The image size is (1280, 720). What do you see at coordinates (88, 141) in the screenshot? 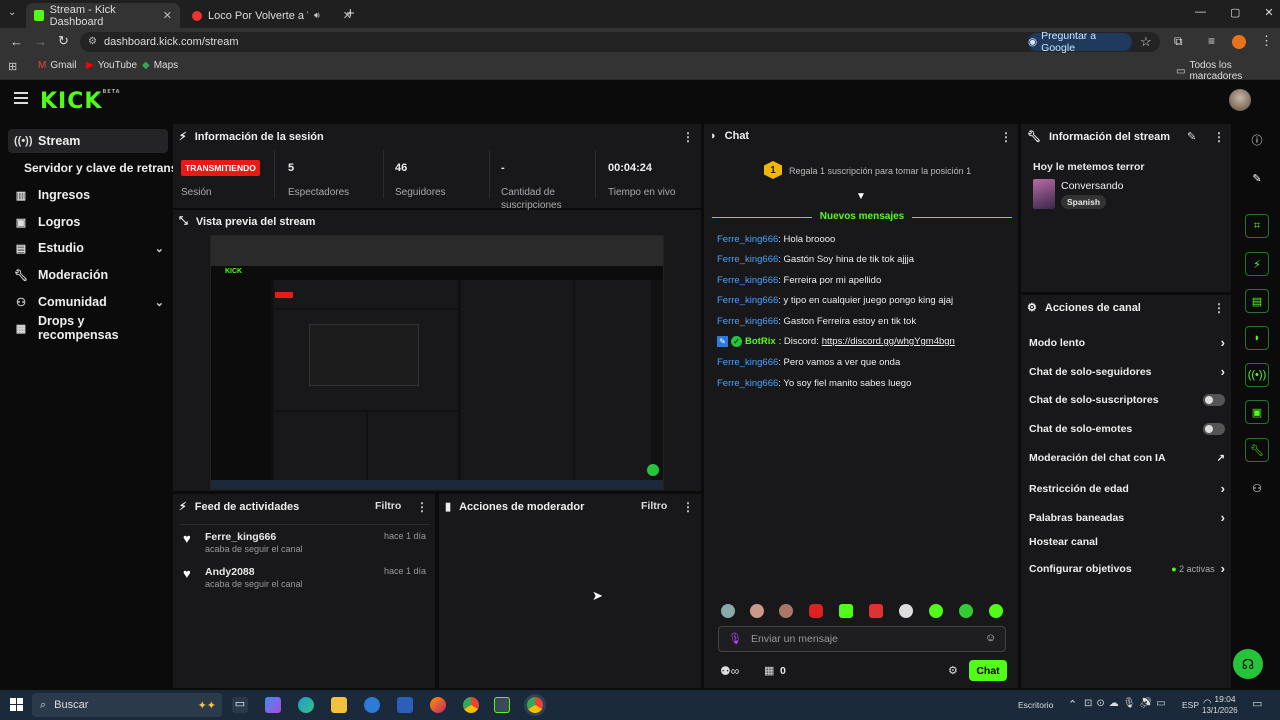
I see `sidebar-item-stream: ((•)) Stream` at bounding box center [88, 141].